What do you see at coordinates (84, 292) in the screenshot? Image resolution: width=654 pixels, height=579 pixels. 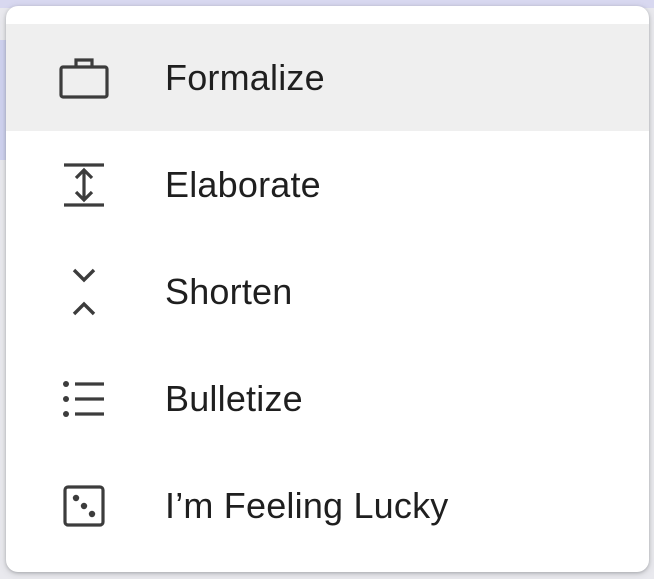 I see `collapse-vertical-icon` at bounding box center [84, 292].